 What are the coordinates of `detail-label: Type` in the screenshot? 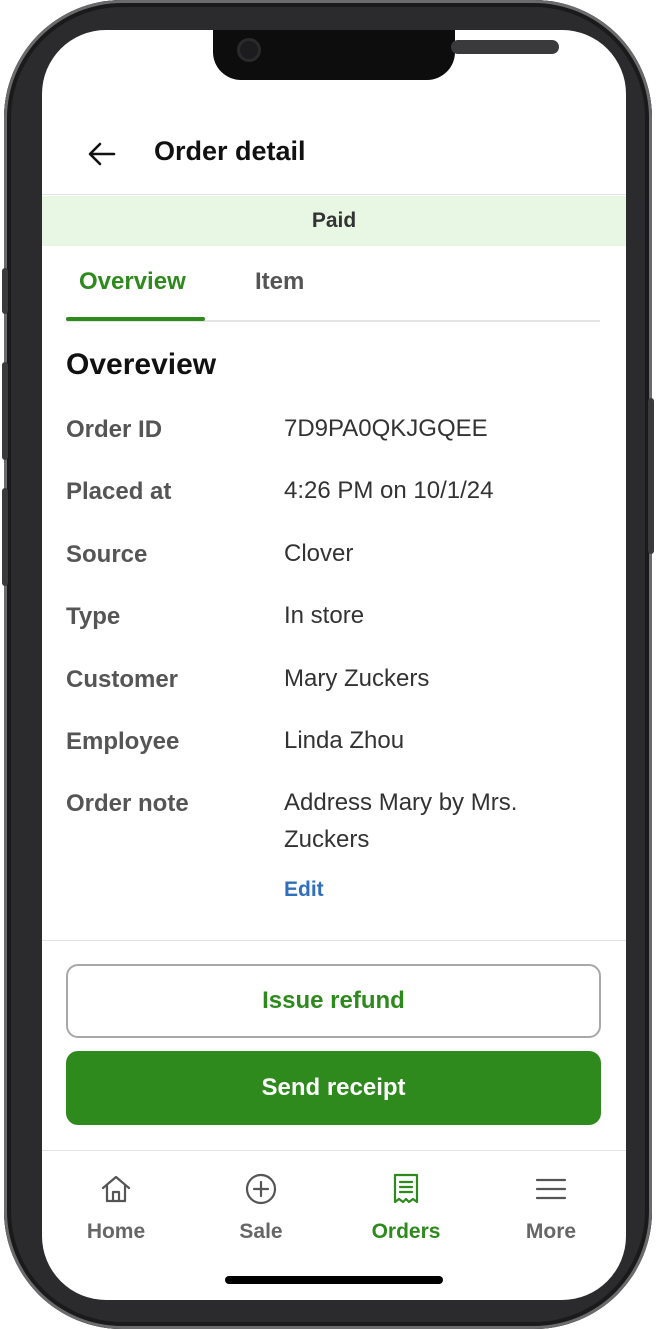 It's located at (93, 616).